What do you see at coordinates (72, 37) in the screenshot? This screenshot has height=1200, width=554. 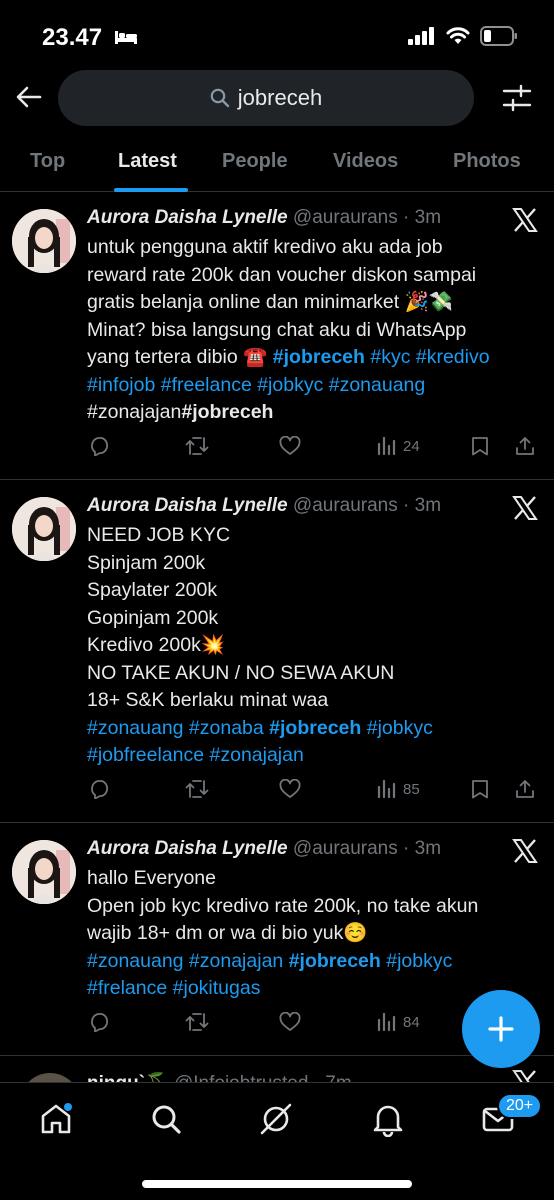 I see `status-time: 23.47` at bounding box center [72, 37].